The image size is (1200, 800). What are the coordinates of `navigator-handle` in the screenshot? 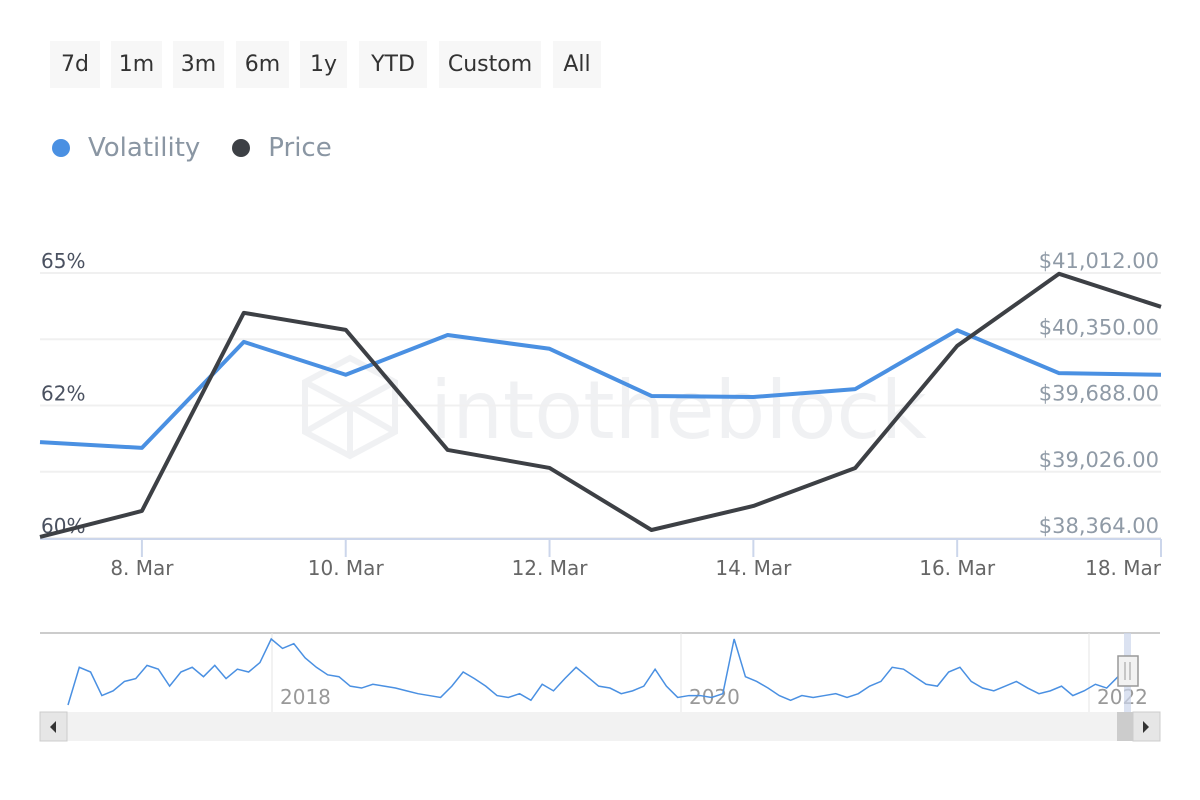 It's located at (1128, 671).